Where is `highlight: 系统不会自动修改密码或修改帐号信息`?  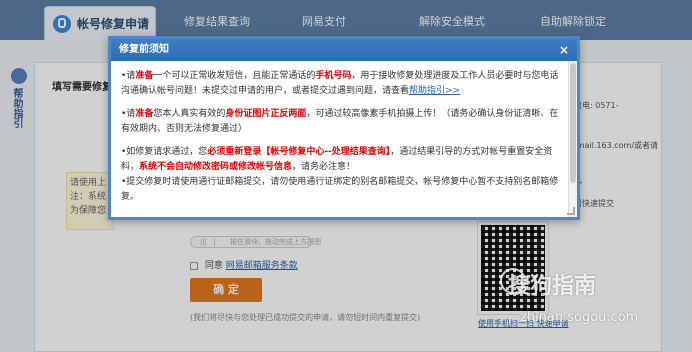 highlight: 系统不会自动修改密码或修改帐号信息 is located at coordinates (216, 167).